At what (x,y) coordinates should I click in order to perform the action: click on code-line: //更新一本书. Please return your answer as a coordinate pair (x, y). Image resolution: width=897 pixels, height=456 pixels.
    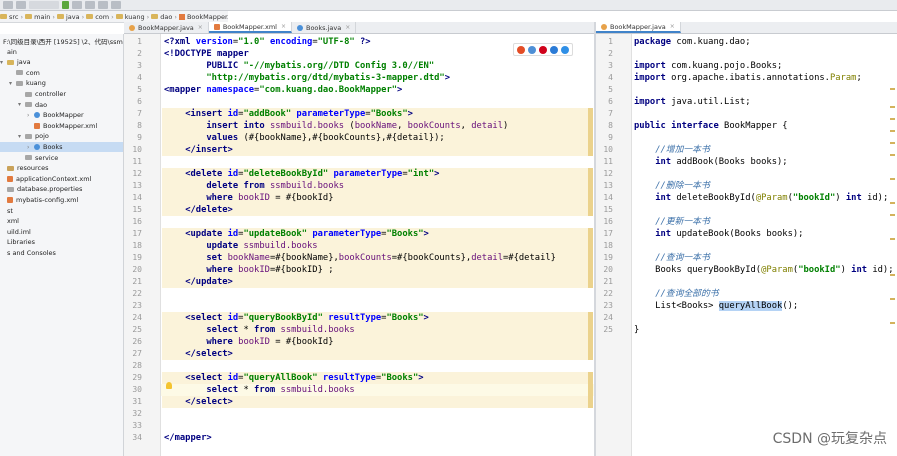
    Looking at the image, I should click on (672, 222).